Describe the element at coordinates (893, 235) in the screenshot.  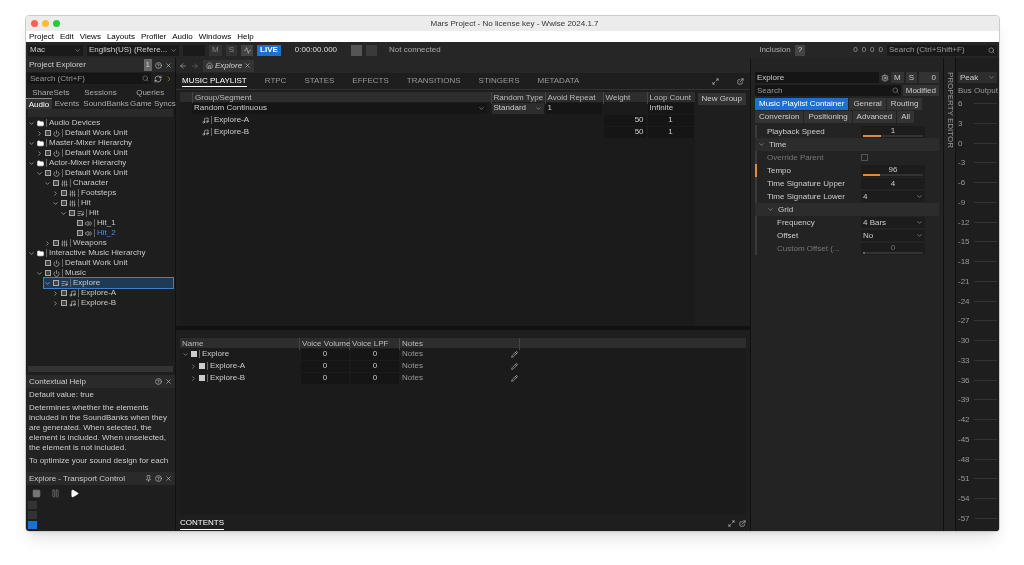
I see `dropdown: No` at that location.